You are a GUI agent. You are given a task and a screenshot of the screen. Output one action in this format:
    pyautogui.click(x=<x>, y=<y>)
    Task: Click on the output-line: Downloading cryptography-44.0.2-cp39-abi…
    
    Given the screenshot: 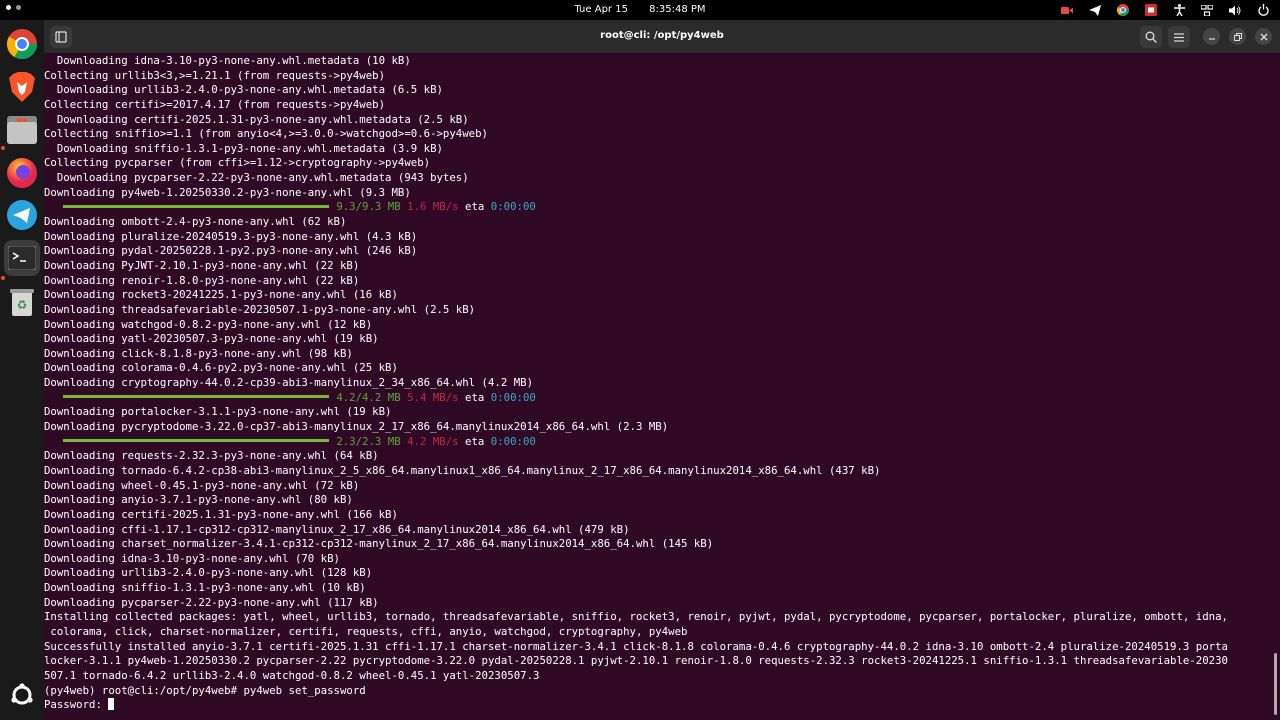 What is the action you would take?
    pyautogui.click(x=636, y=383)
    